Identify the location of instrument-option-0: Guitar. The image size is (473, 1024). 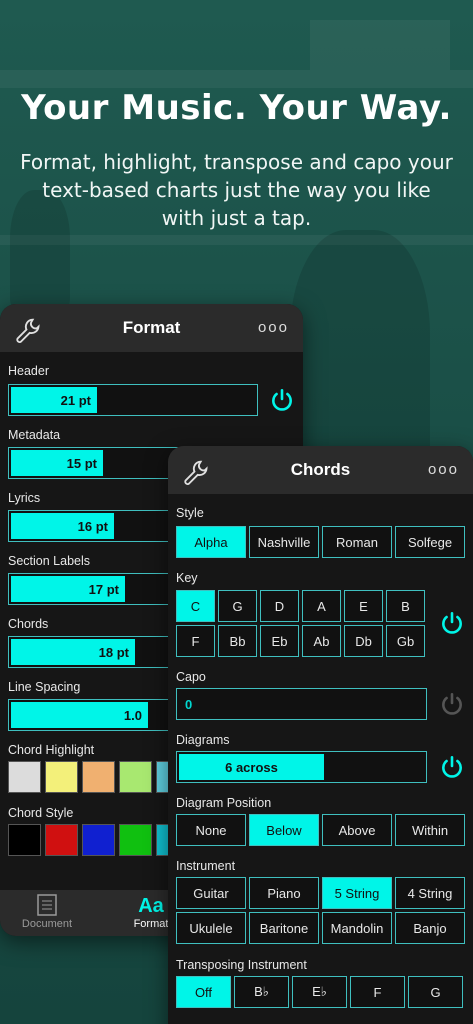
(211, 893).